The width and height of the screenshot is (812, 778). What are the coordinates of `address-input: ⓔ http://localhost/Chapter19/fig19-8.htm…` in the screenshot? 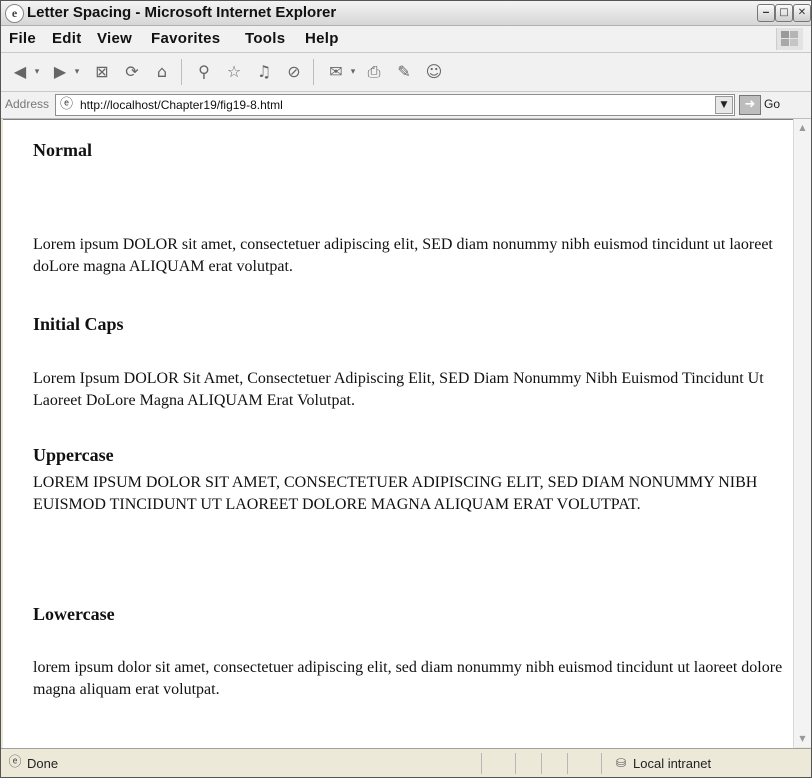 It's located at (395, 105).